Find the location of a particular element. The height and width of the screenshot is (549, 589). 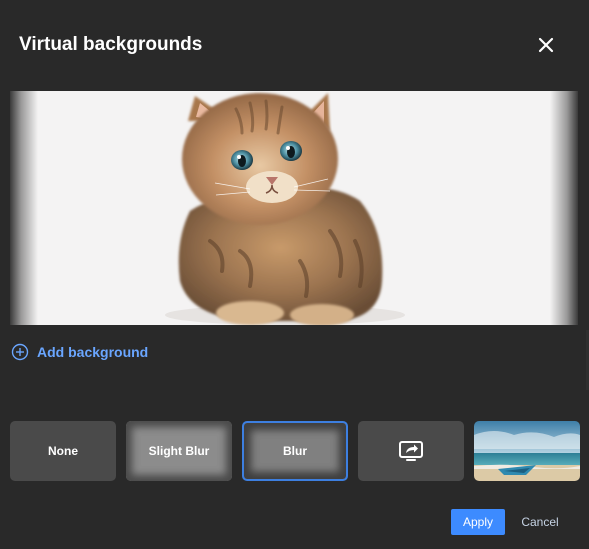

option-slight-blur: Slight Blur is located at coordinates (179, 451).